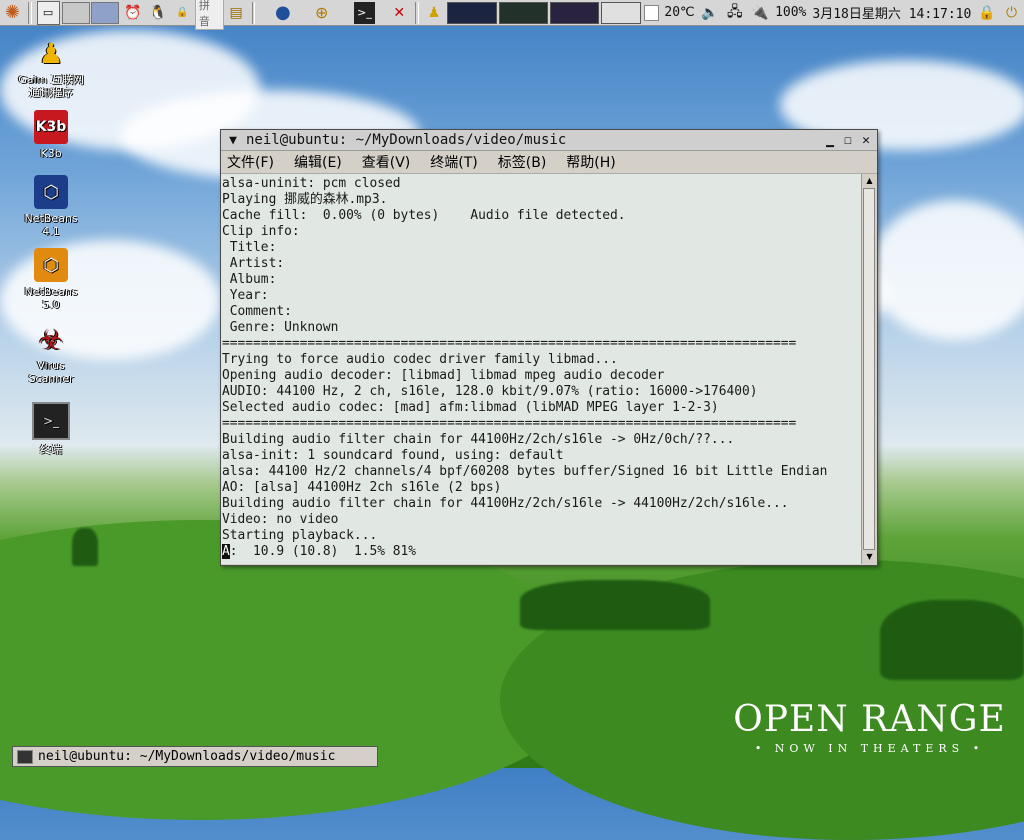  What do you see at coordinates (549, 162) in the screenshot?
I see `menu-bar: 文件(F) 编辑(E) 查看(V) 终端(T) 标签(B) 帮助(H)` at bounding box center [549, 162].